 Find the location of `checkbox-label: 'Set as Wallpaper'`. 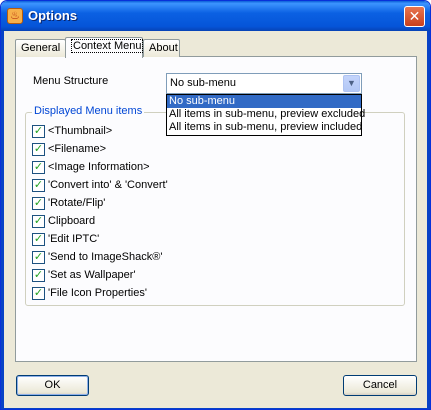

checkbox-label: 'Set as Wallpaper' is located at coordinates (92, 275).